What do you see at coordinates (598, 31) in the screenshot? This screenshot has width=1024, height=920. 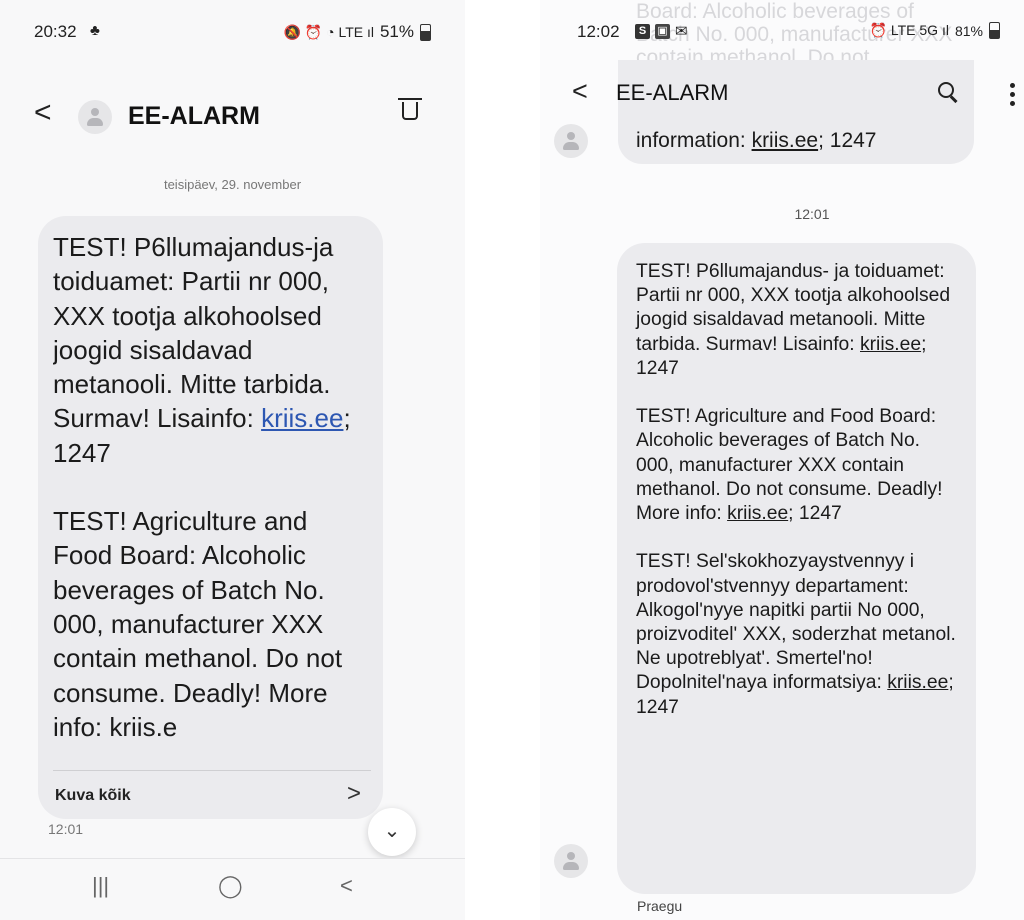 I see `status-time: 12:02` at bounding box center [598, 31].